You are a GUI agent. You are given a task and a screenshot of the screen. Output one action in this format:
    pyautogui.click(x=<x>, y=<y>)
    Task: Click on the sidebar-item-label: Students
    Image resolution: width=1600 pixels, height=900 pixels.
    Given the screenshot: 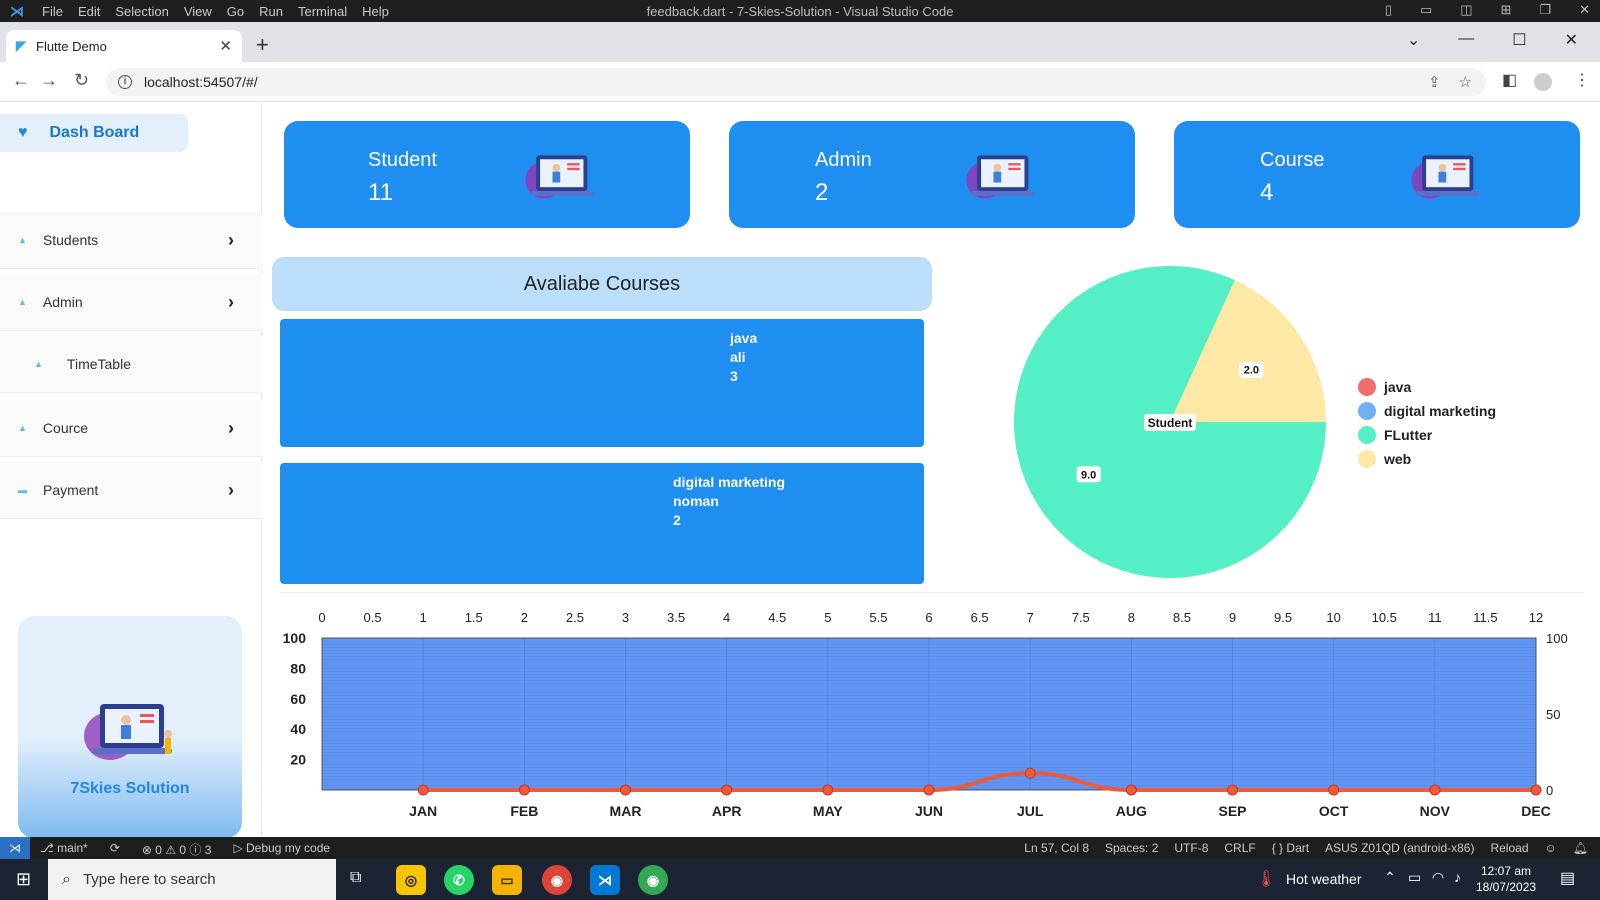 What is the action you would take?
    pyautogui.click(x=70, y=240)
    